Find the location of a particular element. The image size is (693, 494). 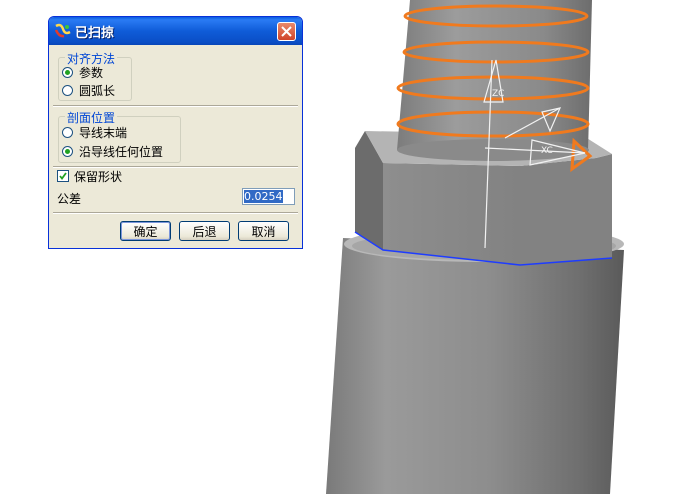

radio-anywhere-label: 沿导线任何位置 is located at coordinates (121, 151).